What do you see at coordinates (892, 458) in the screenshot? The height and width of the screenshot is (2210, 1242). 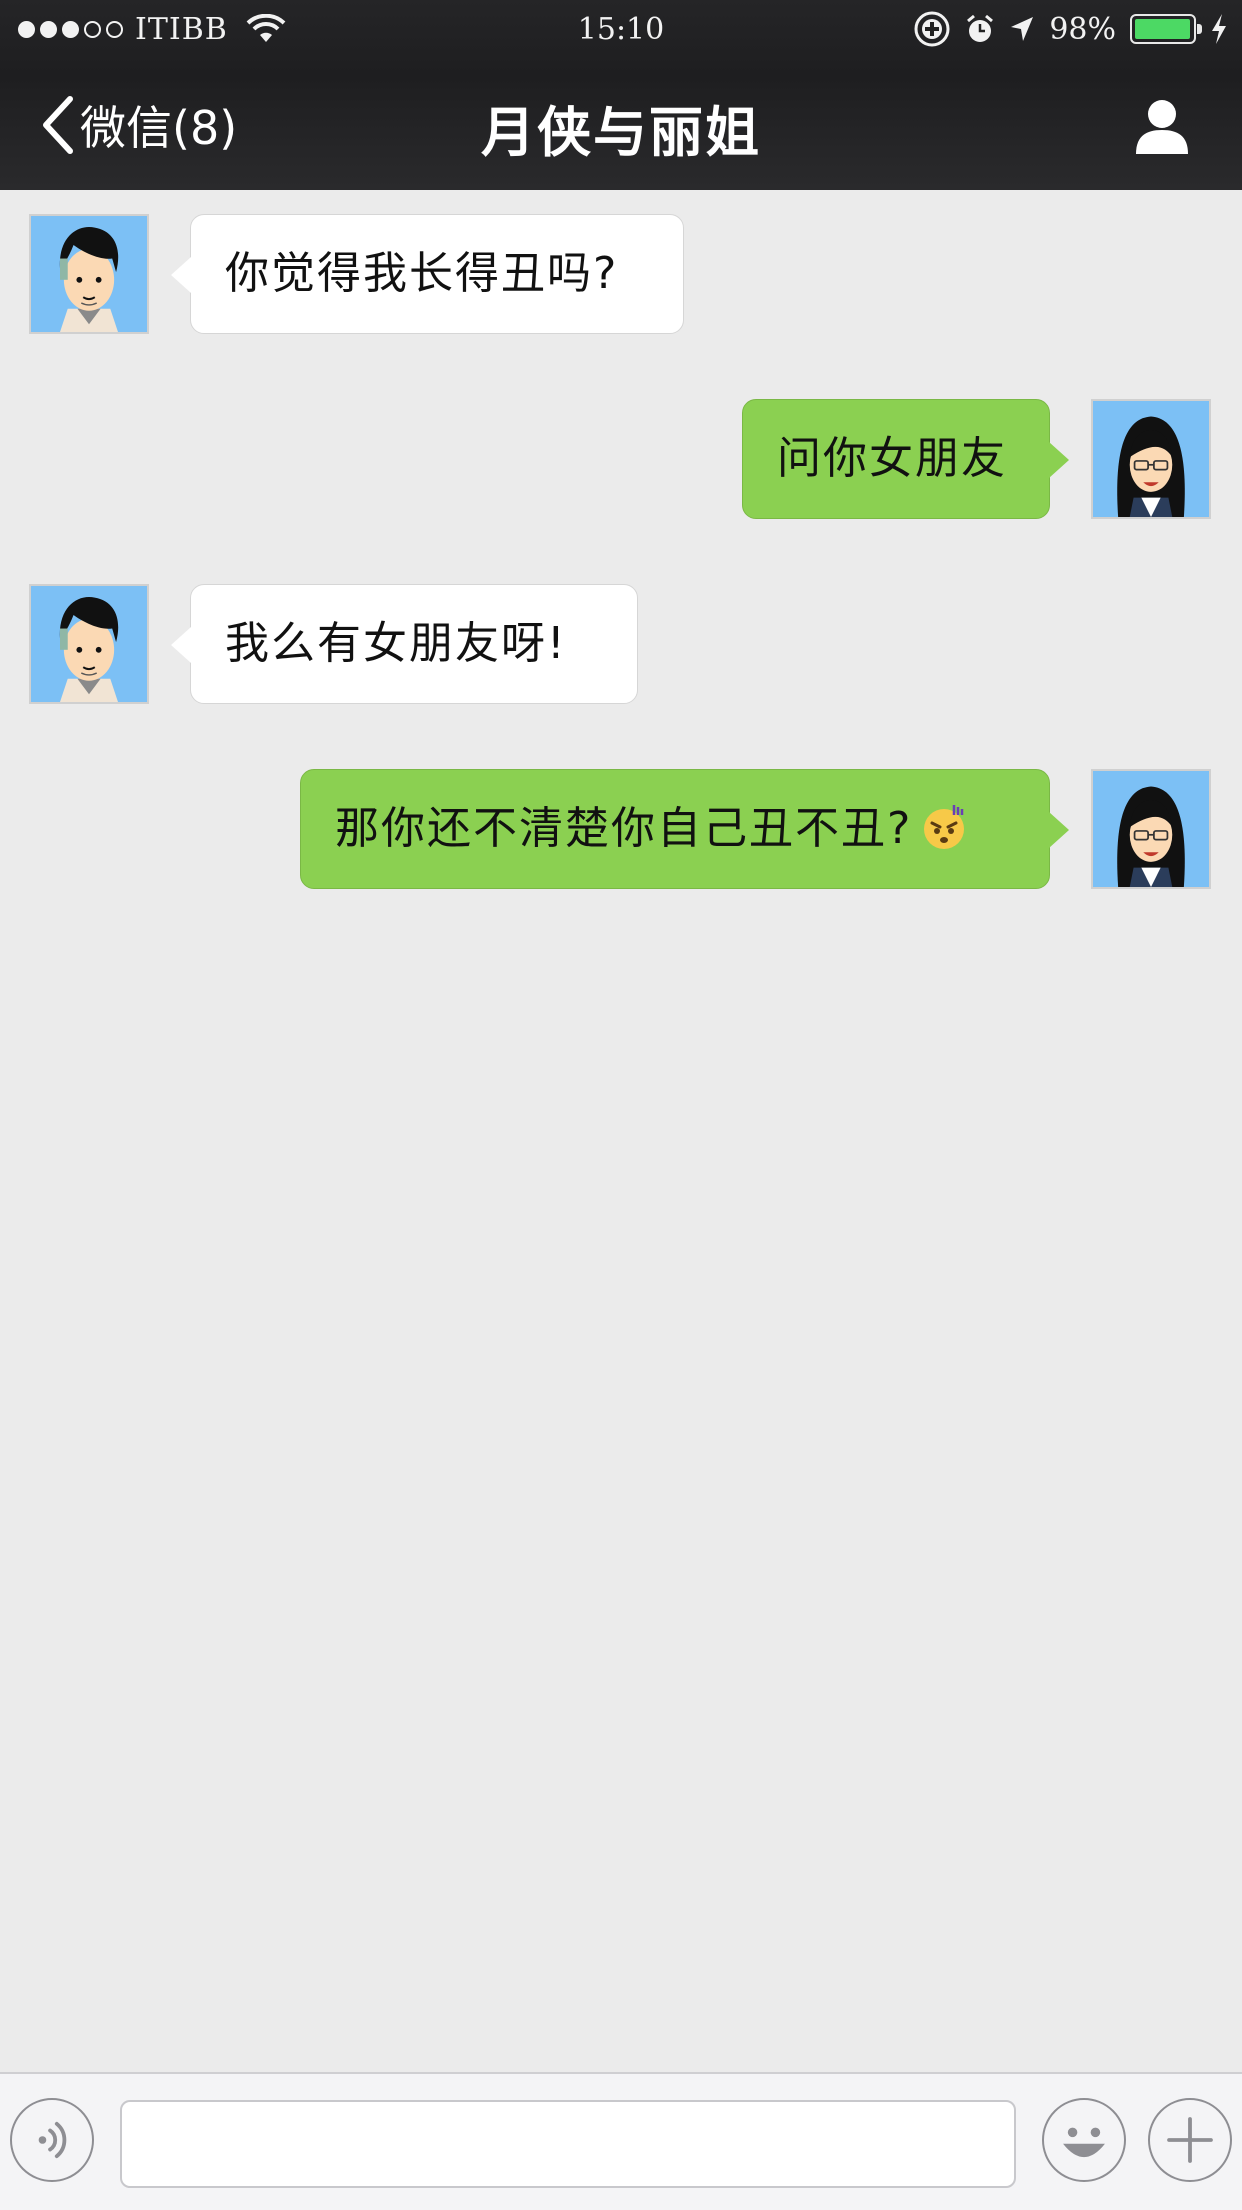 I see `message-text: 问你女朋友` at bounding box center [892, 458].